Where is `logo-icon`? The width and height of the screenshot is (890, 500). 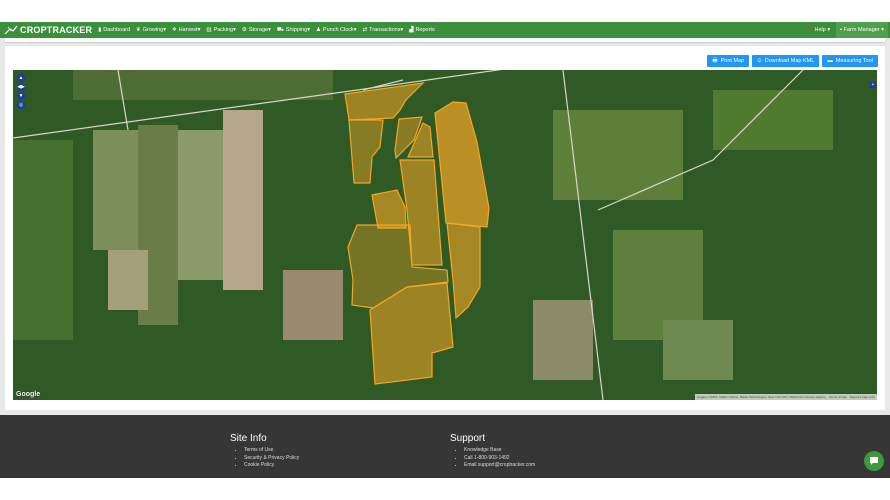
logo-icon is located at coordinates (11, 30).